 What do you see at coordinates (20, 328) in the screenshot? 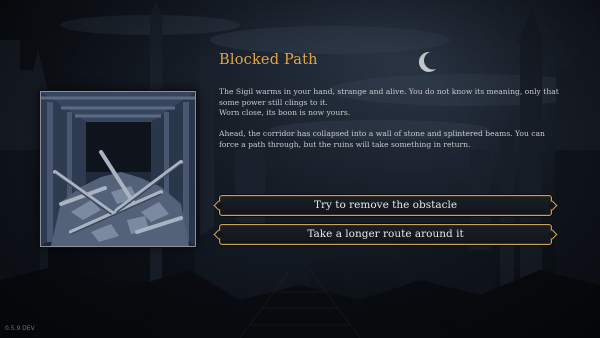
I see `version-label: 0.5.9 DEV` at bounding box center [20, 328].